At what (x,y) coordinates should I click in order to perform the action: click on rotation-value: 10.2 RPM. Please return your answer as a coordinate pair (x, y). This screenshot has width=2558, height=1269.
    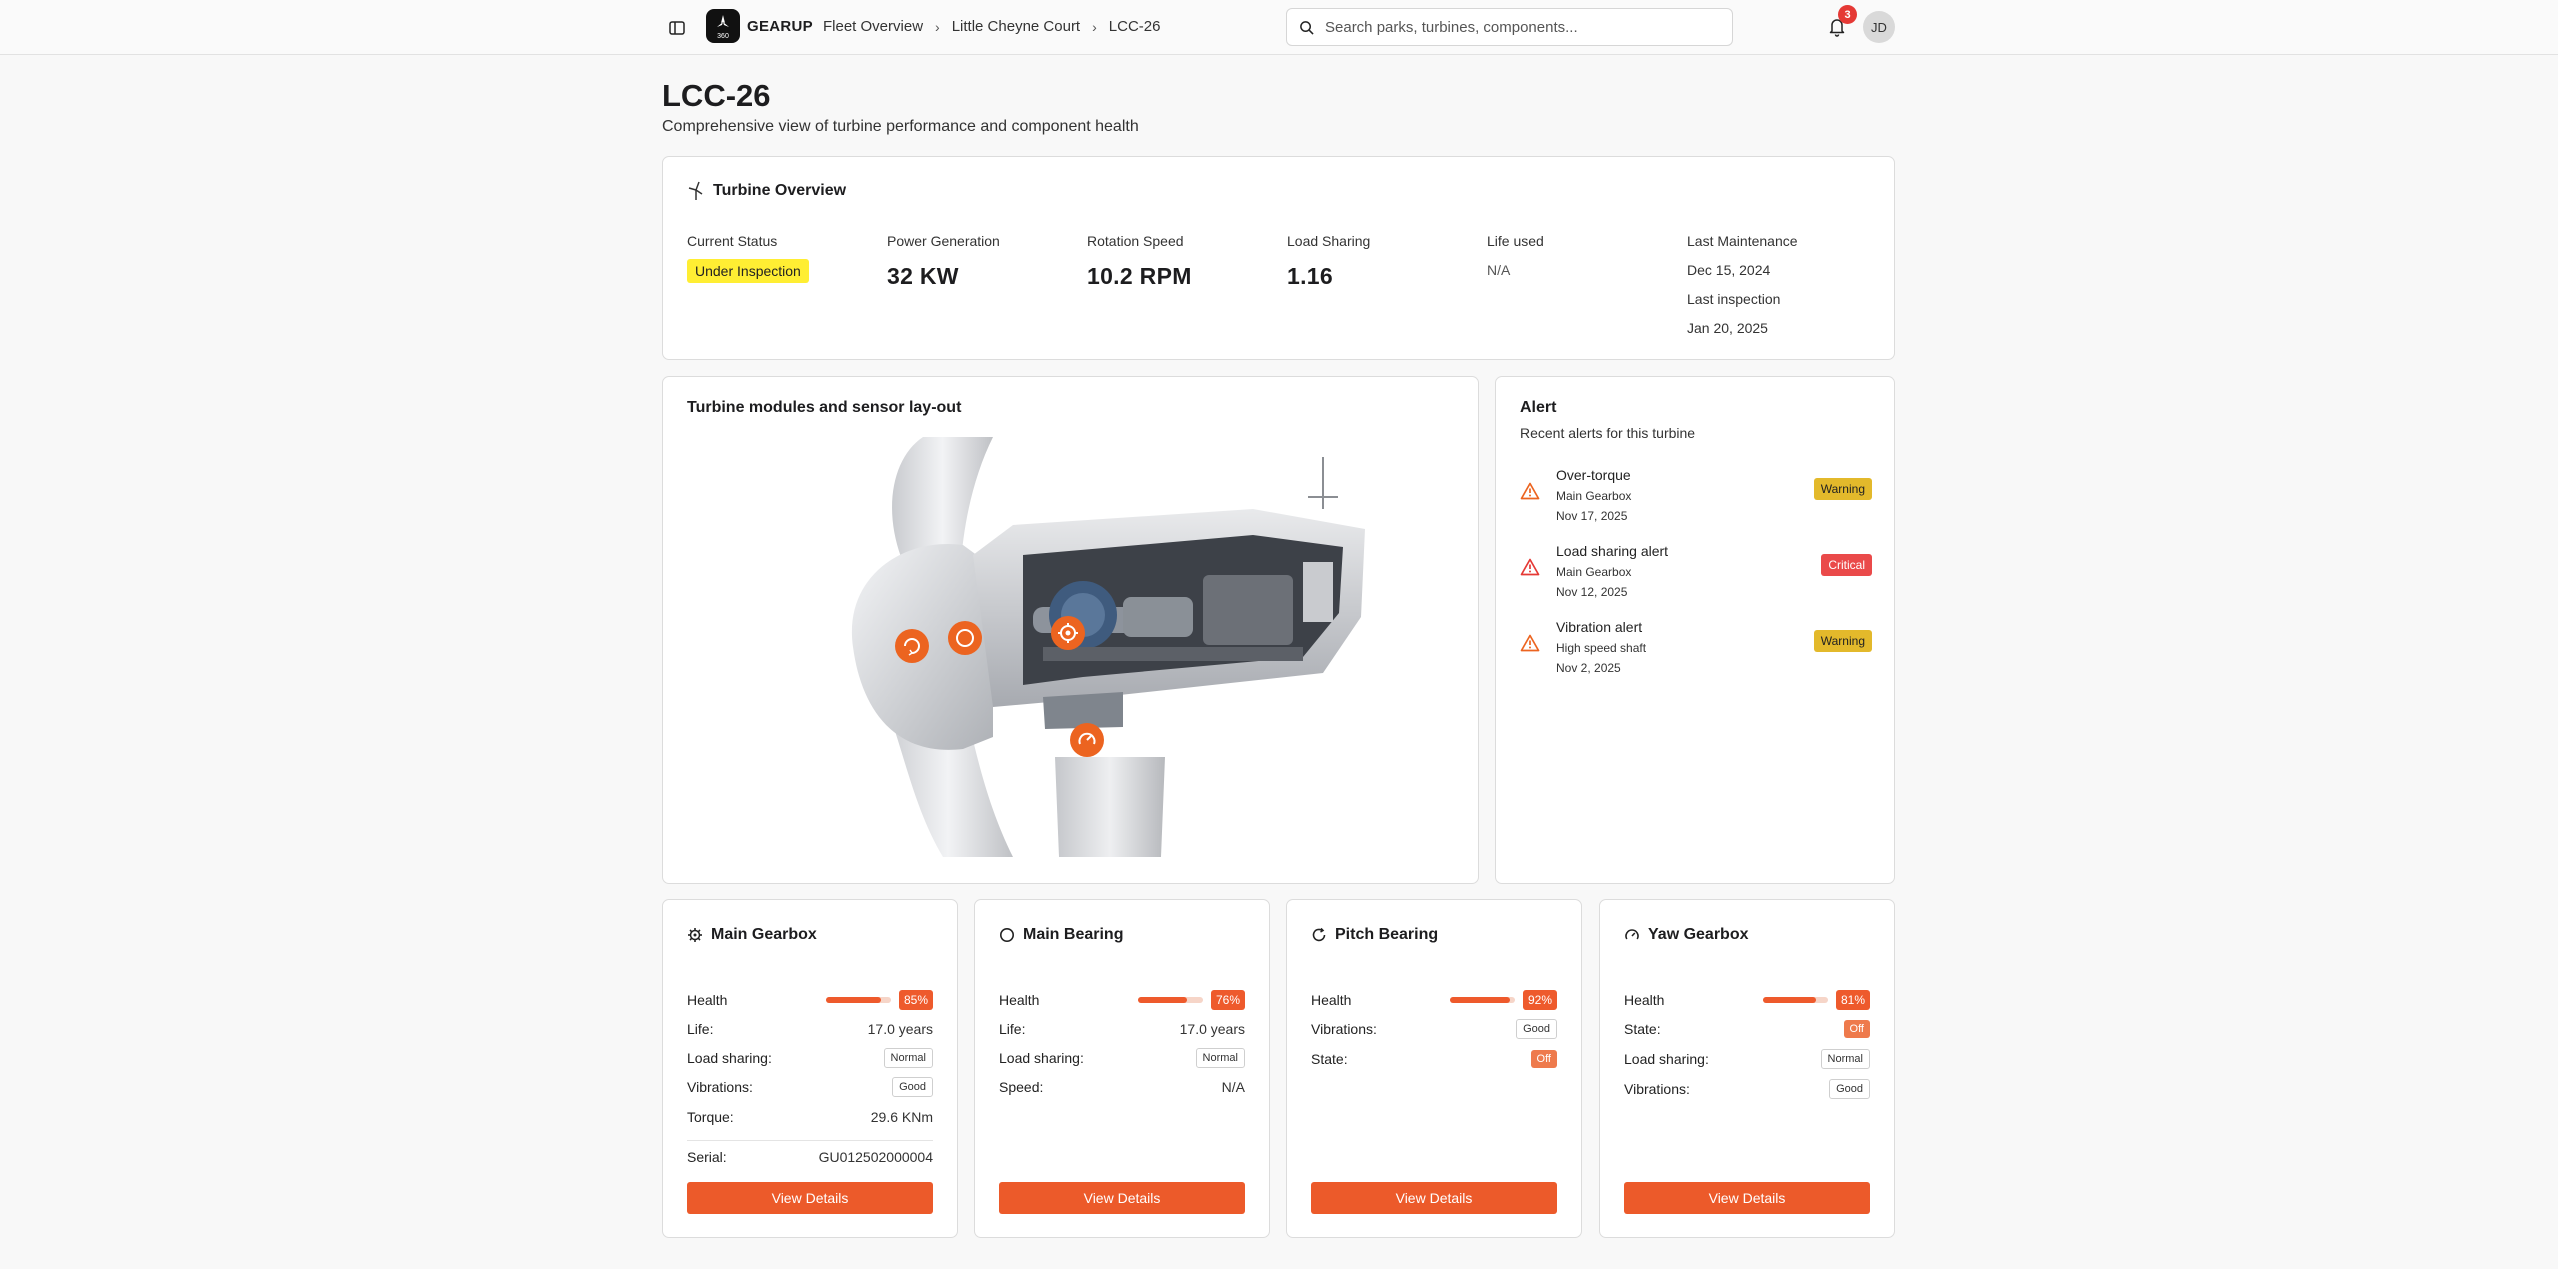
    Looking at the image, I should click on (1139, 276).